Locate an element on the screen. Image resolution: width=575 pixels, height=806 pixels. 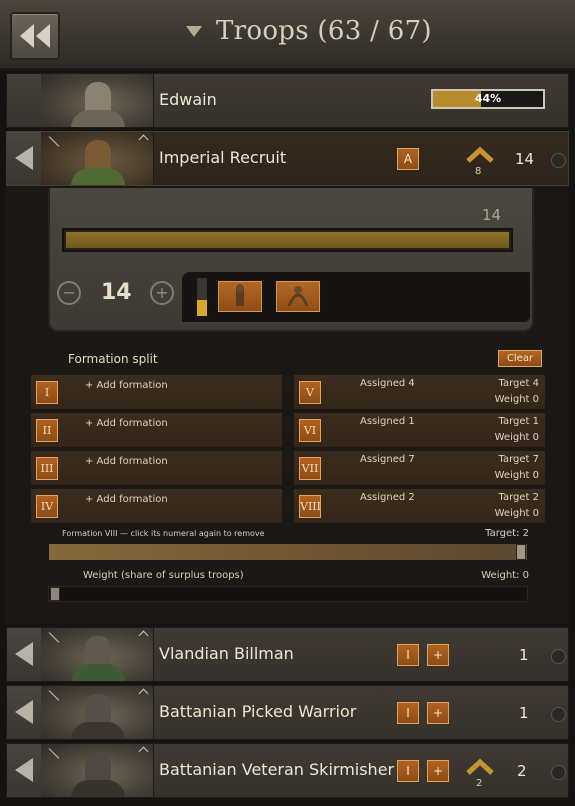
soldier-icon is located at coordinates (240, 295).